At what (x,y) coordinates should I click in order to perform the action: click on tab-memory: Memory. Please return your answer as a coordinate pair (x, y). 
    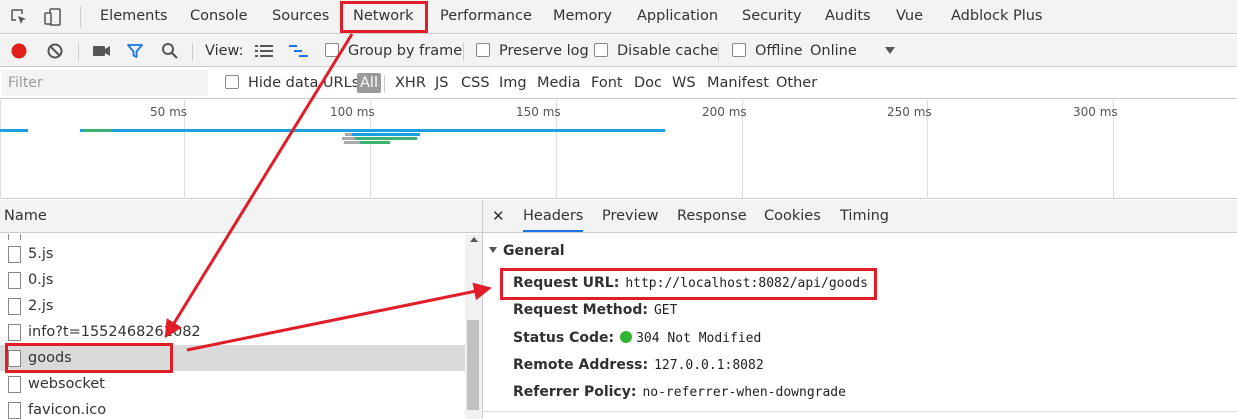
    Looking at the image, I should click on (582, 16).